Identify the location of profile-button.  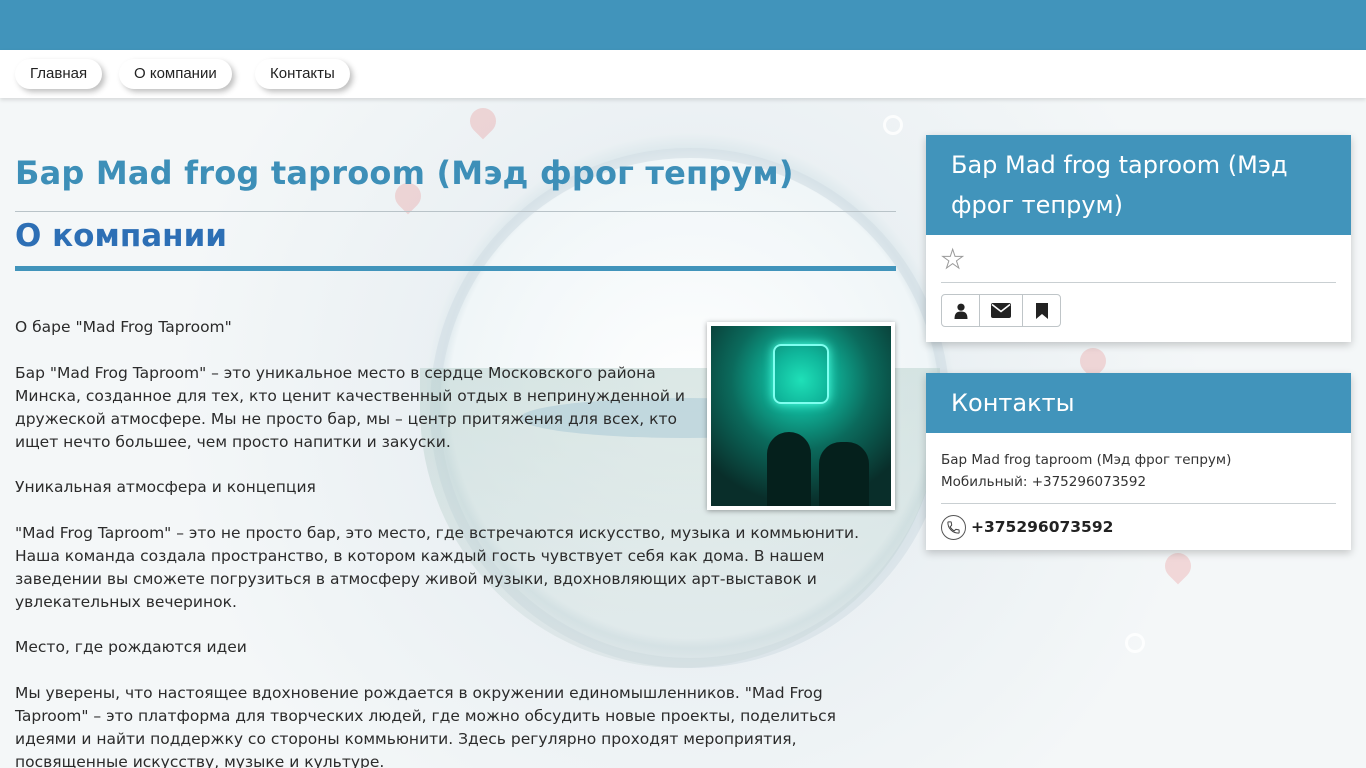
(960, 310).